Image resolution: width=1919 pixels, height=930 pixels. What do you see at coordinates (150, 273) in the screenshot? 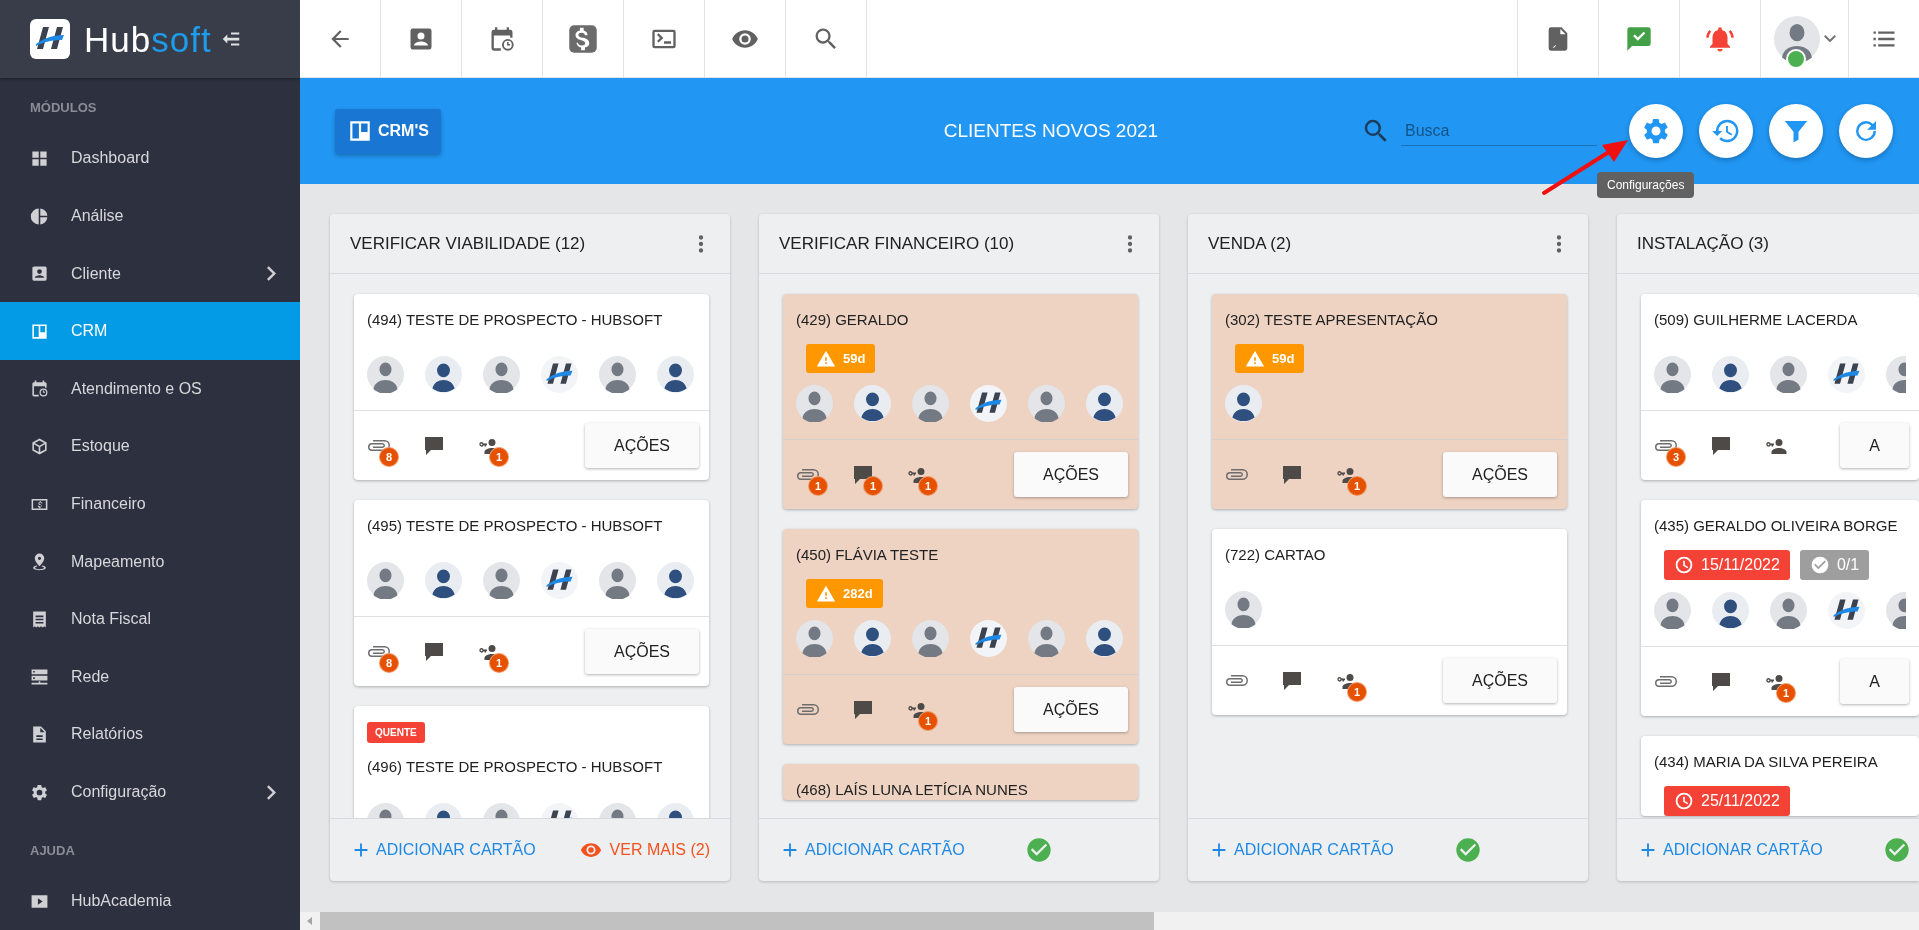
I see `sidebar-item: Cliente` at bounding box center [150, 273].